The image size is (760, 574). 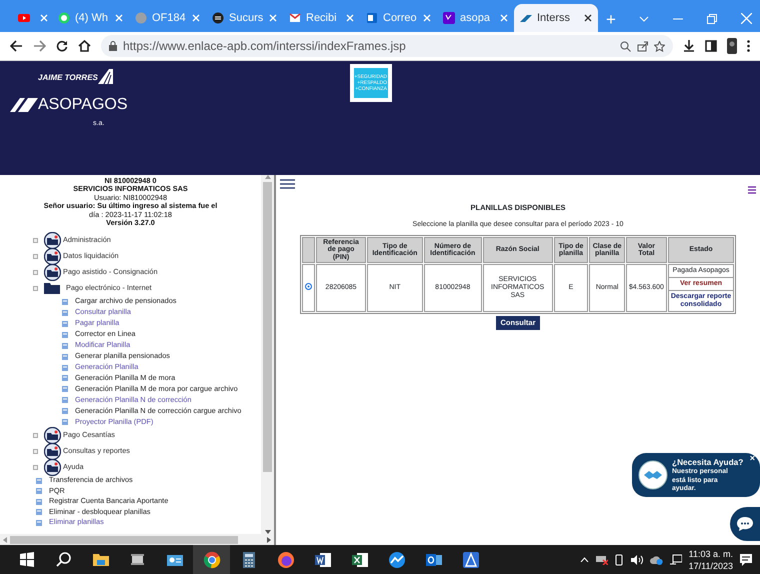 I want to click on logo-text: ASOPAGOS, so click(x=83, y=105).